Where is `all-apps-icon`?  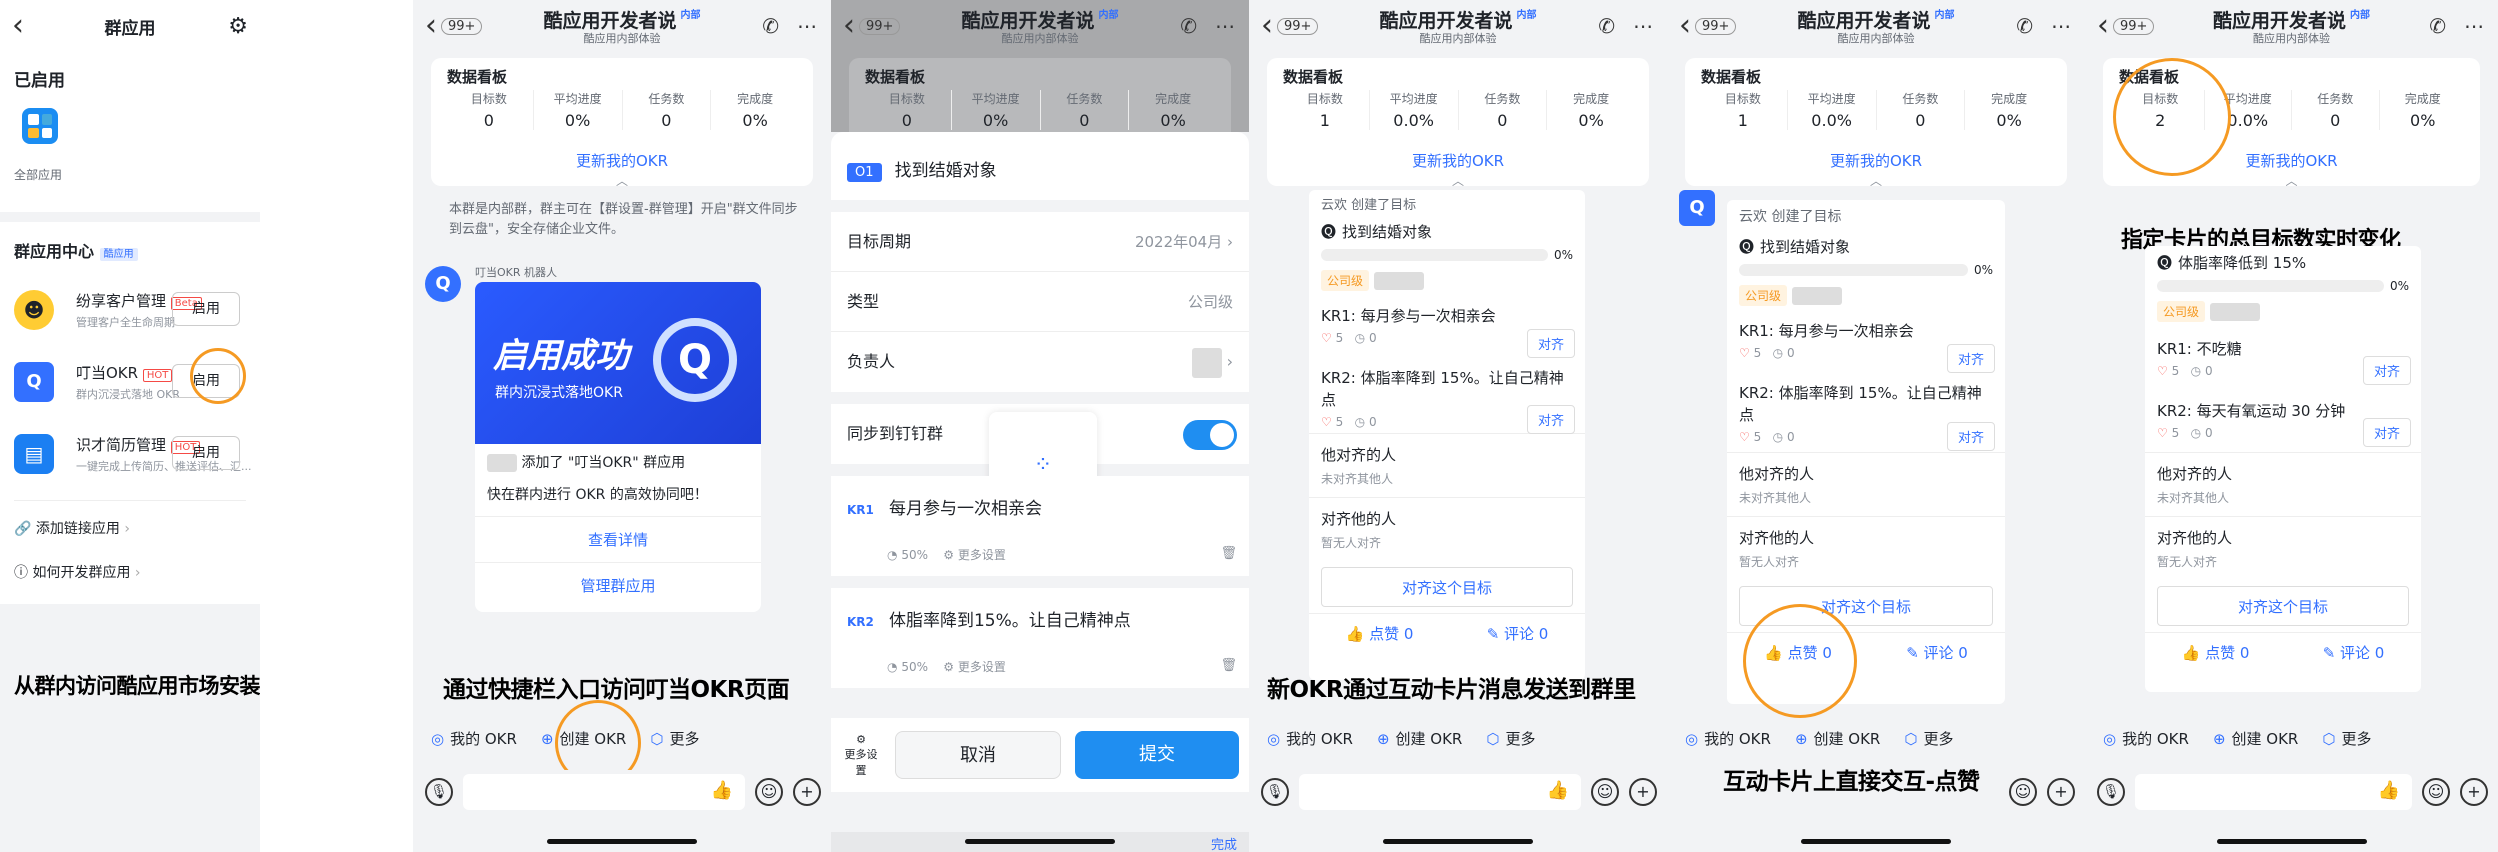 all-apps-icon is located at coordinates (40, 126).